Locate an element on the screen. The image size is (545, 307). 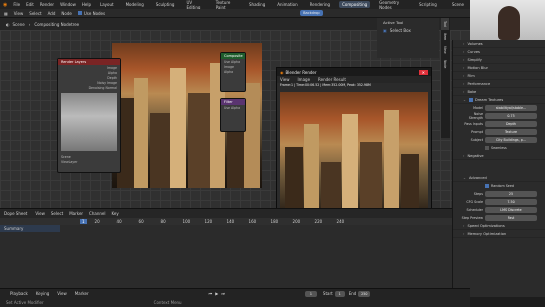
render-window-title: Blender Render is located at coordinates (301, 72).